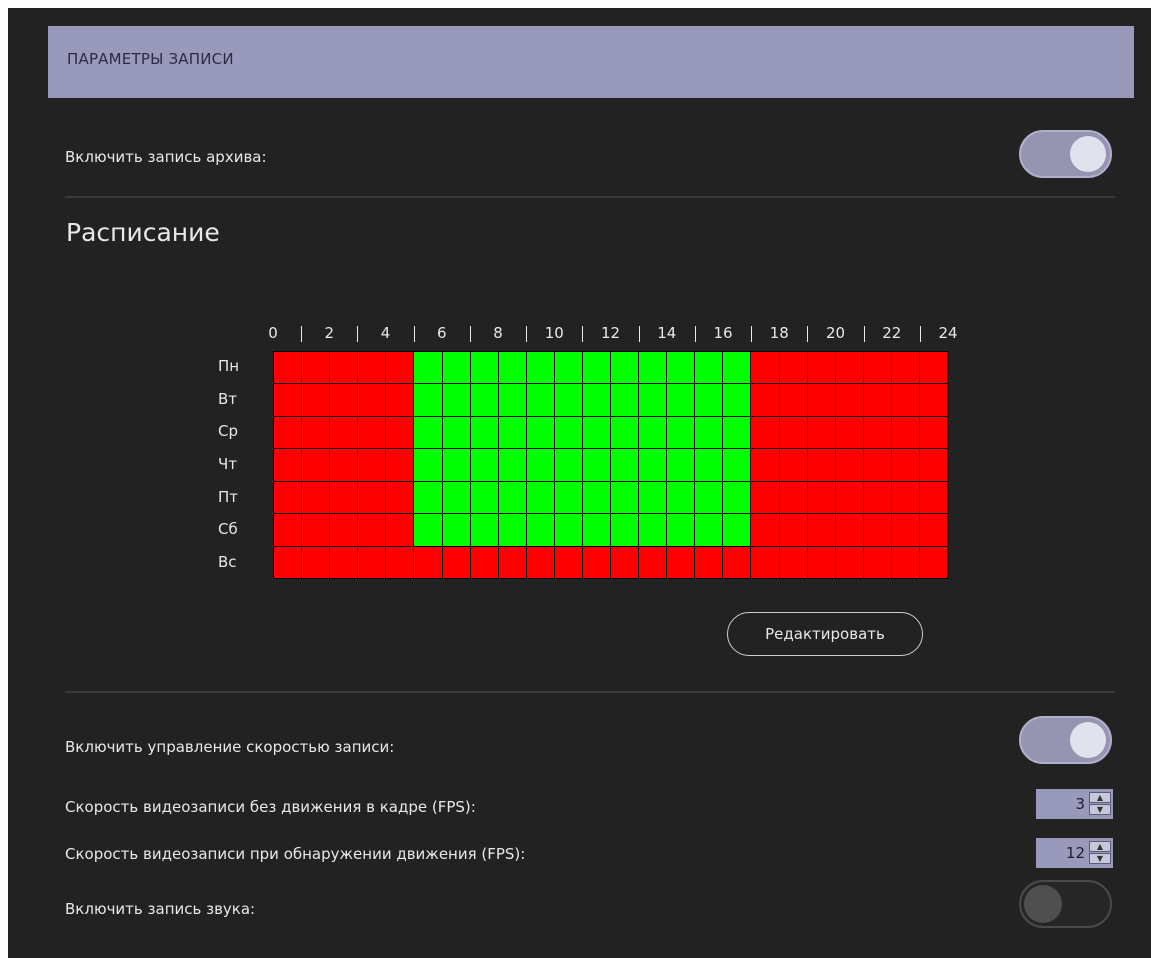 The height and width of the screenshot is (958, 1151). I want to click on audio-recording-toggle, so click(1065, 904).